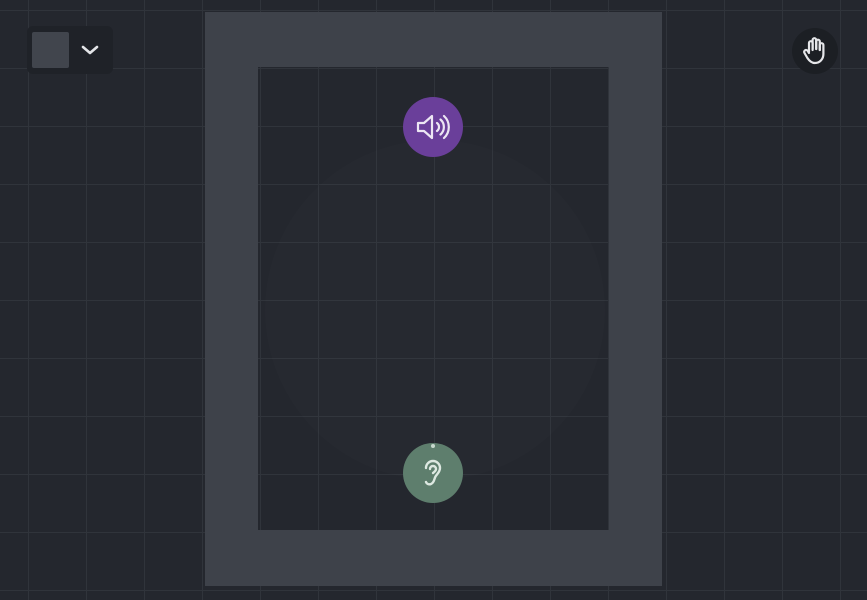  What do you see at coordinates (90, 50) in the screenshot?
I see `chevron-down-icon` at bounding box center [90, 50].